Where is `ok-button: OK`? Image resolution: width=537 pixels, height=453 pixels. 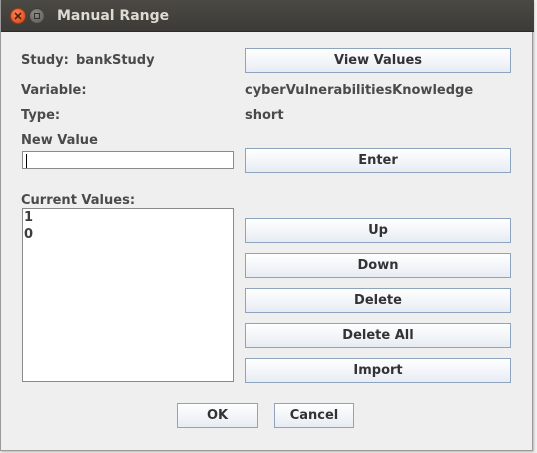
ok-button: OK is located at coordinates (217, 415).